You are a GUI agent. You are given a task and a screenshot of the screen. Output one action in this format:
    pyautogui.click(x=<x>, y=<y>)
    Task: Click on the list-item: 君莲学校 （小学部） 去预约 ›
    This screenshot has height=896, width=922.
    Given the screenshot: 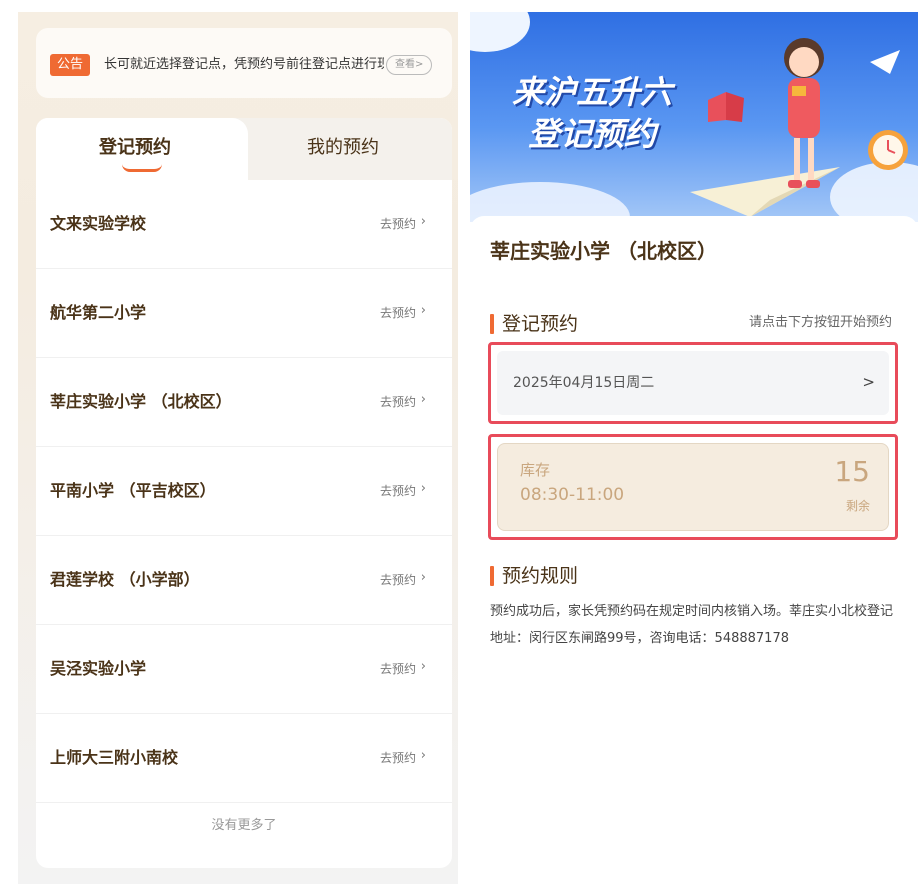 What is the action you would take?
    pyautogui.click(x=244, y=580)
    